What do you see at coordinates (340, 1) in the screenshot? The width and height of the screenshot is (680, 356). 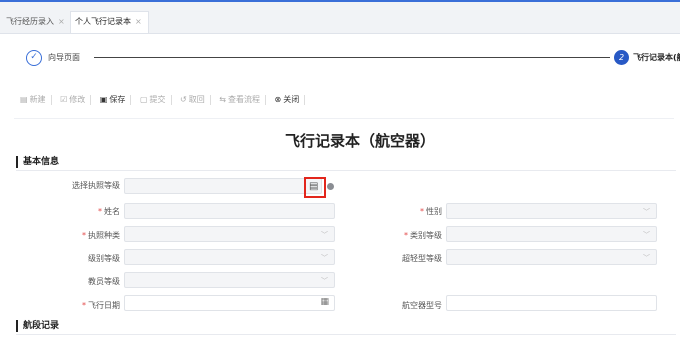 I see `tab-bar-accent-line` at bounding box center [340, 1].